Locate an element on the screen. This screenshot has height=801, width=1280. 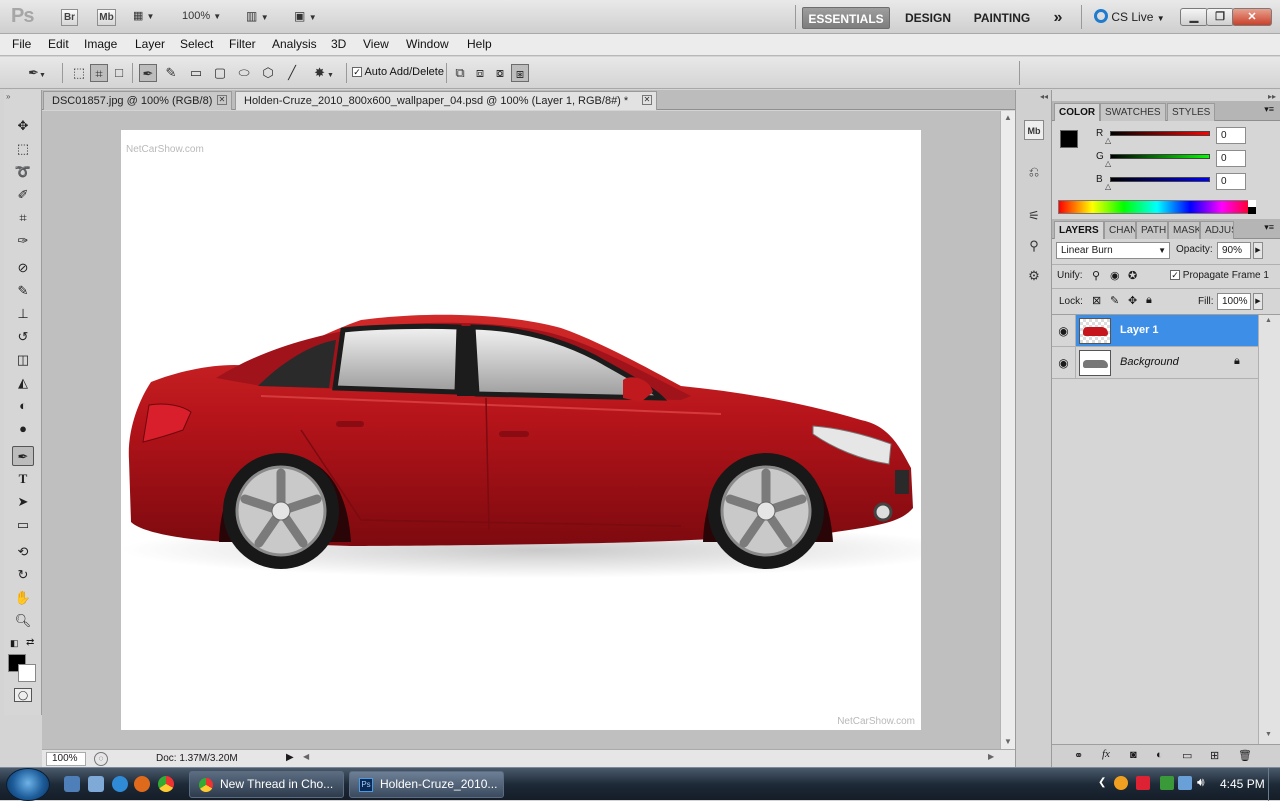
layers-scrollbar: ▲ ▼ is located at coordinates (1269, 529).